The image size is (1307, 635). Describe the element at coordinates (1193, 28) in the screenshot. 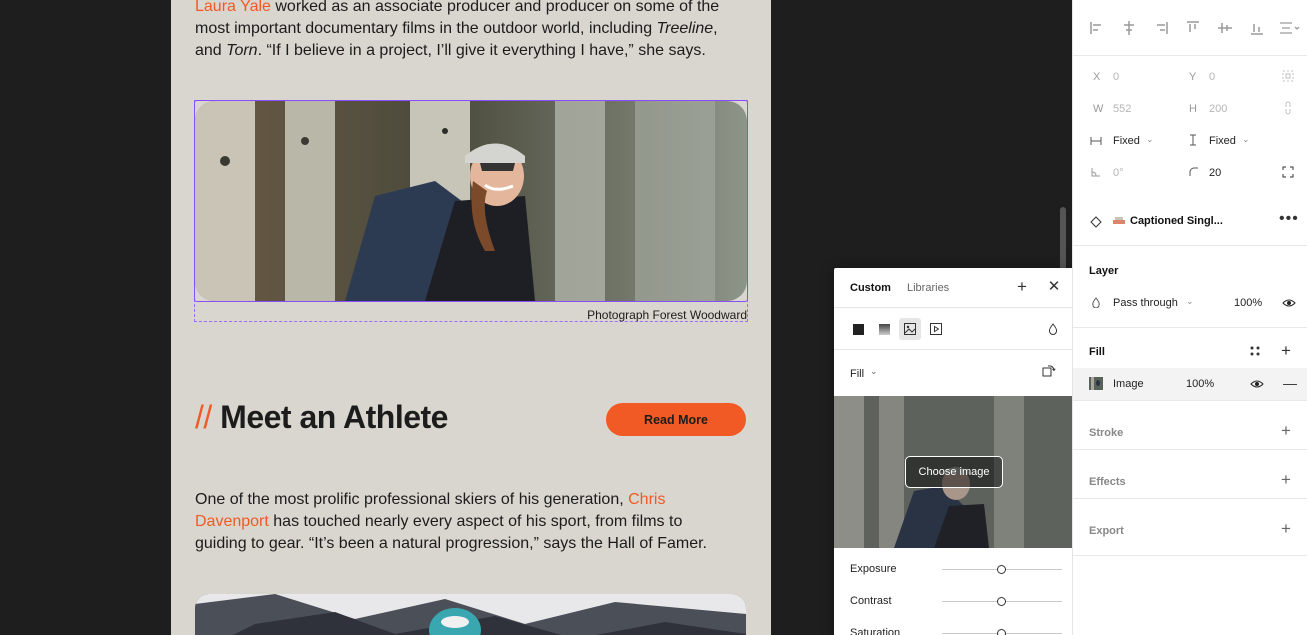

I see `align-top-icon` at that location.